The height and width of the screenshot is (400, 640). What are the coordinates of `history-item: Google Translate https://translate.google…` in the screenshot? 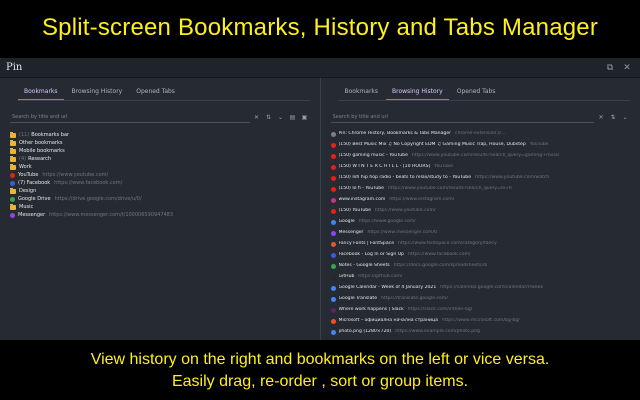 It's located at (480, 301).